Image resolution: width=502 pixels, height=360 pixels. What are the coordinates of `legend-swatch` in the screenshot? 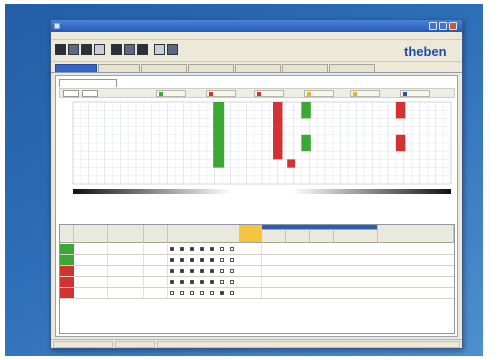 It's located at (355, 94).